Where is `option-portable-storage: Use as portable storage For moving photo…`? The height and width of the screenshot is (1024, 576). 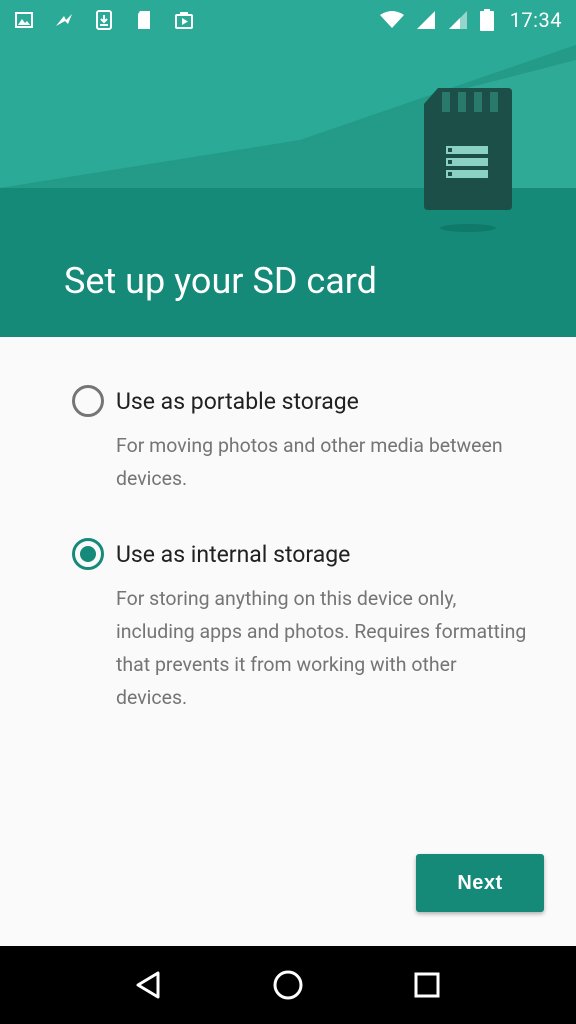 option-portable-storage: Use as portable storage For moving photo… is located at coordinates (302, 440).